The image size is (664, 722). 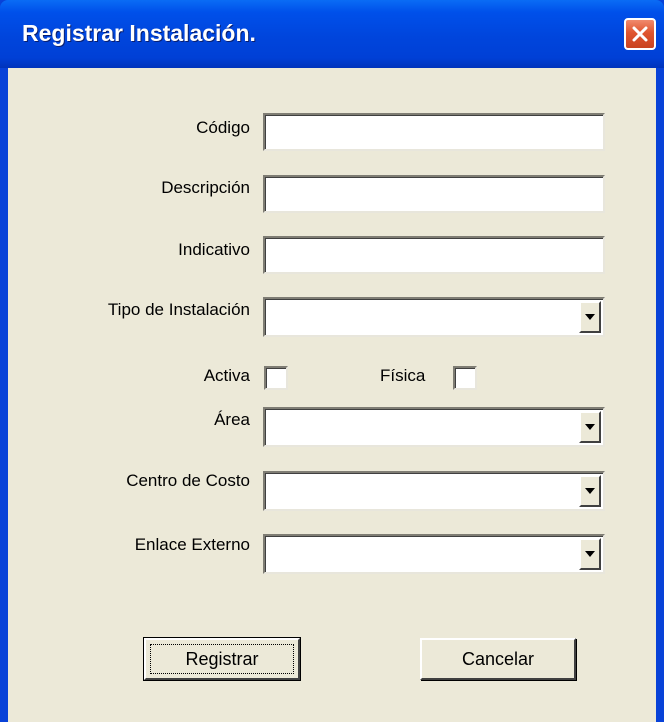 I want to click on registrar-button: Registrar, so click(x=222, y=659).